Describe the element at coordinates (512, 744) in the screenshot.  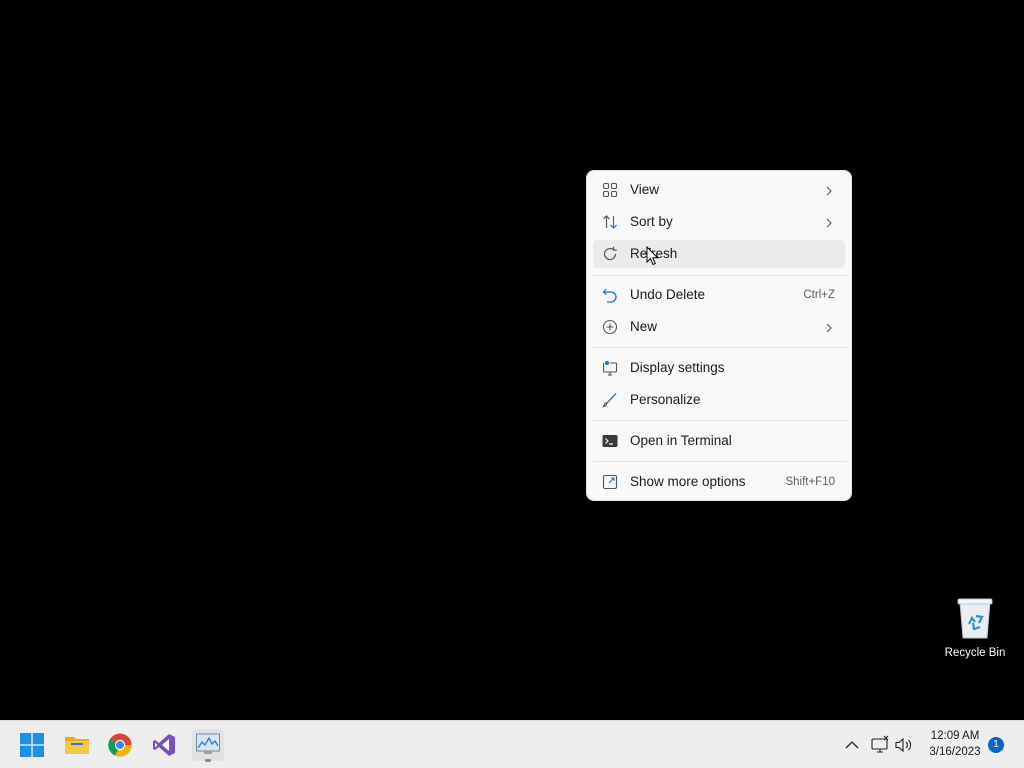
I see `taskbar: 12:09 AM 3/16/2023 1` at that location.